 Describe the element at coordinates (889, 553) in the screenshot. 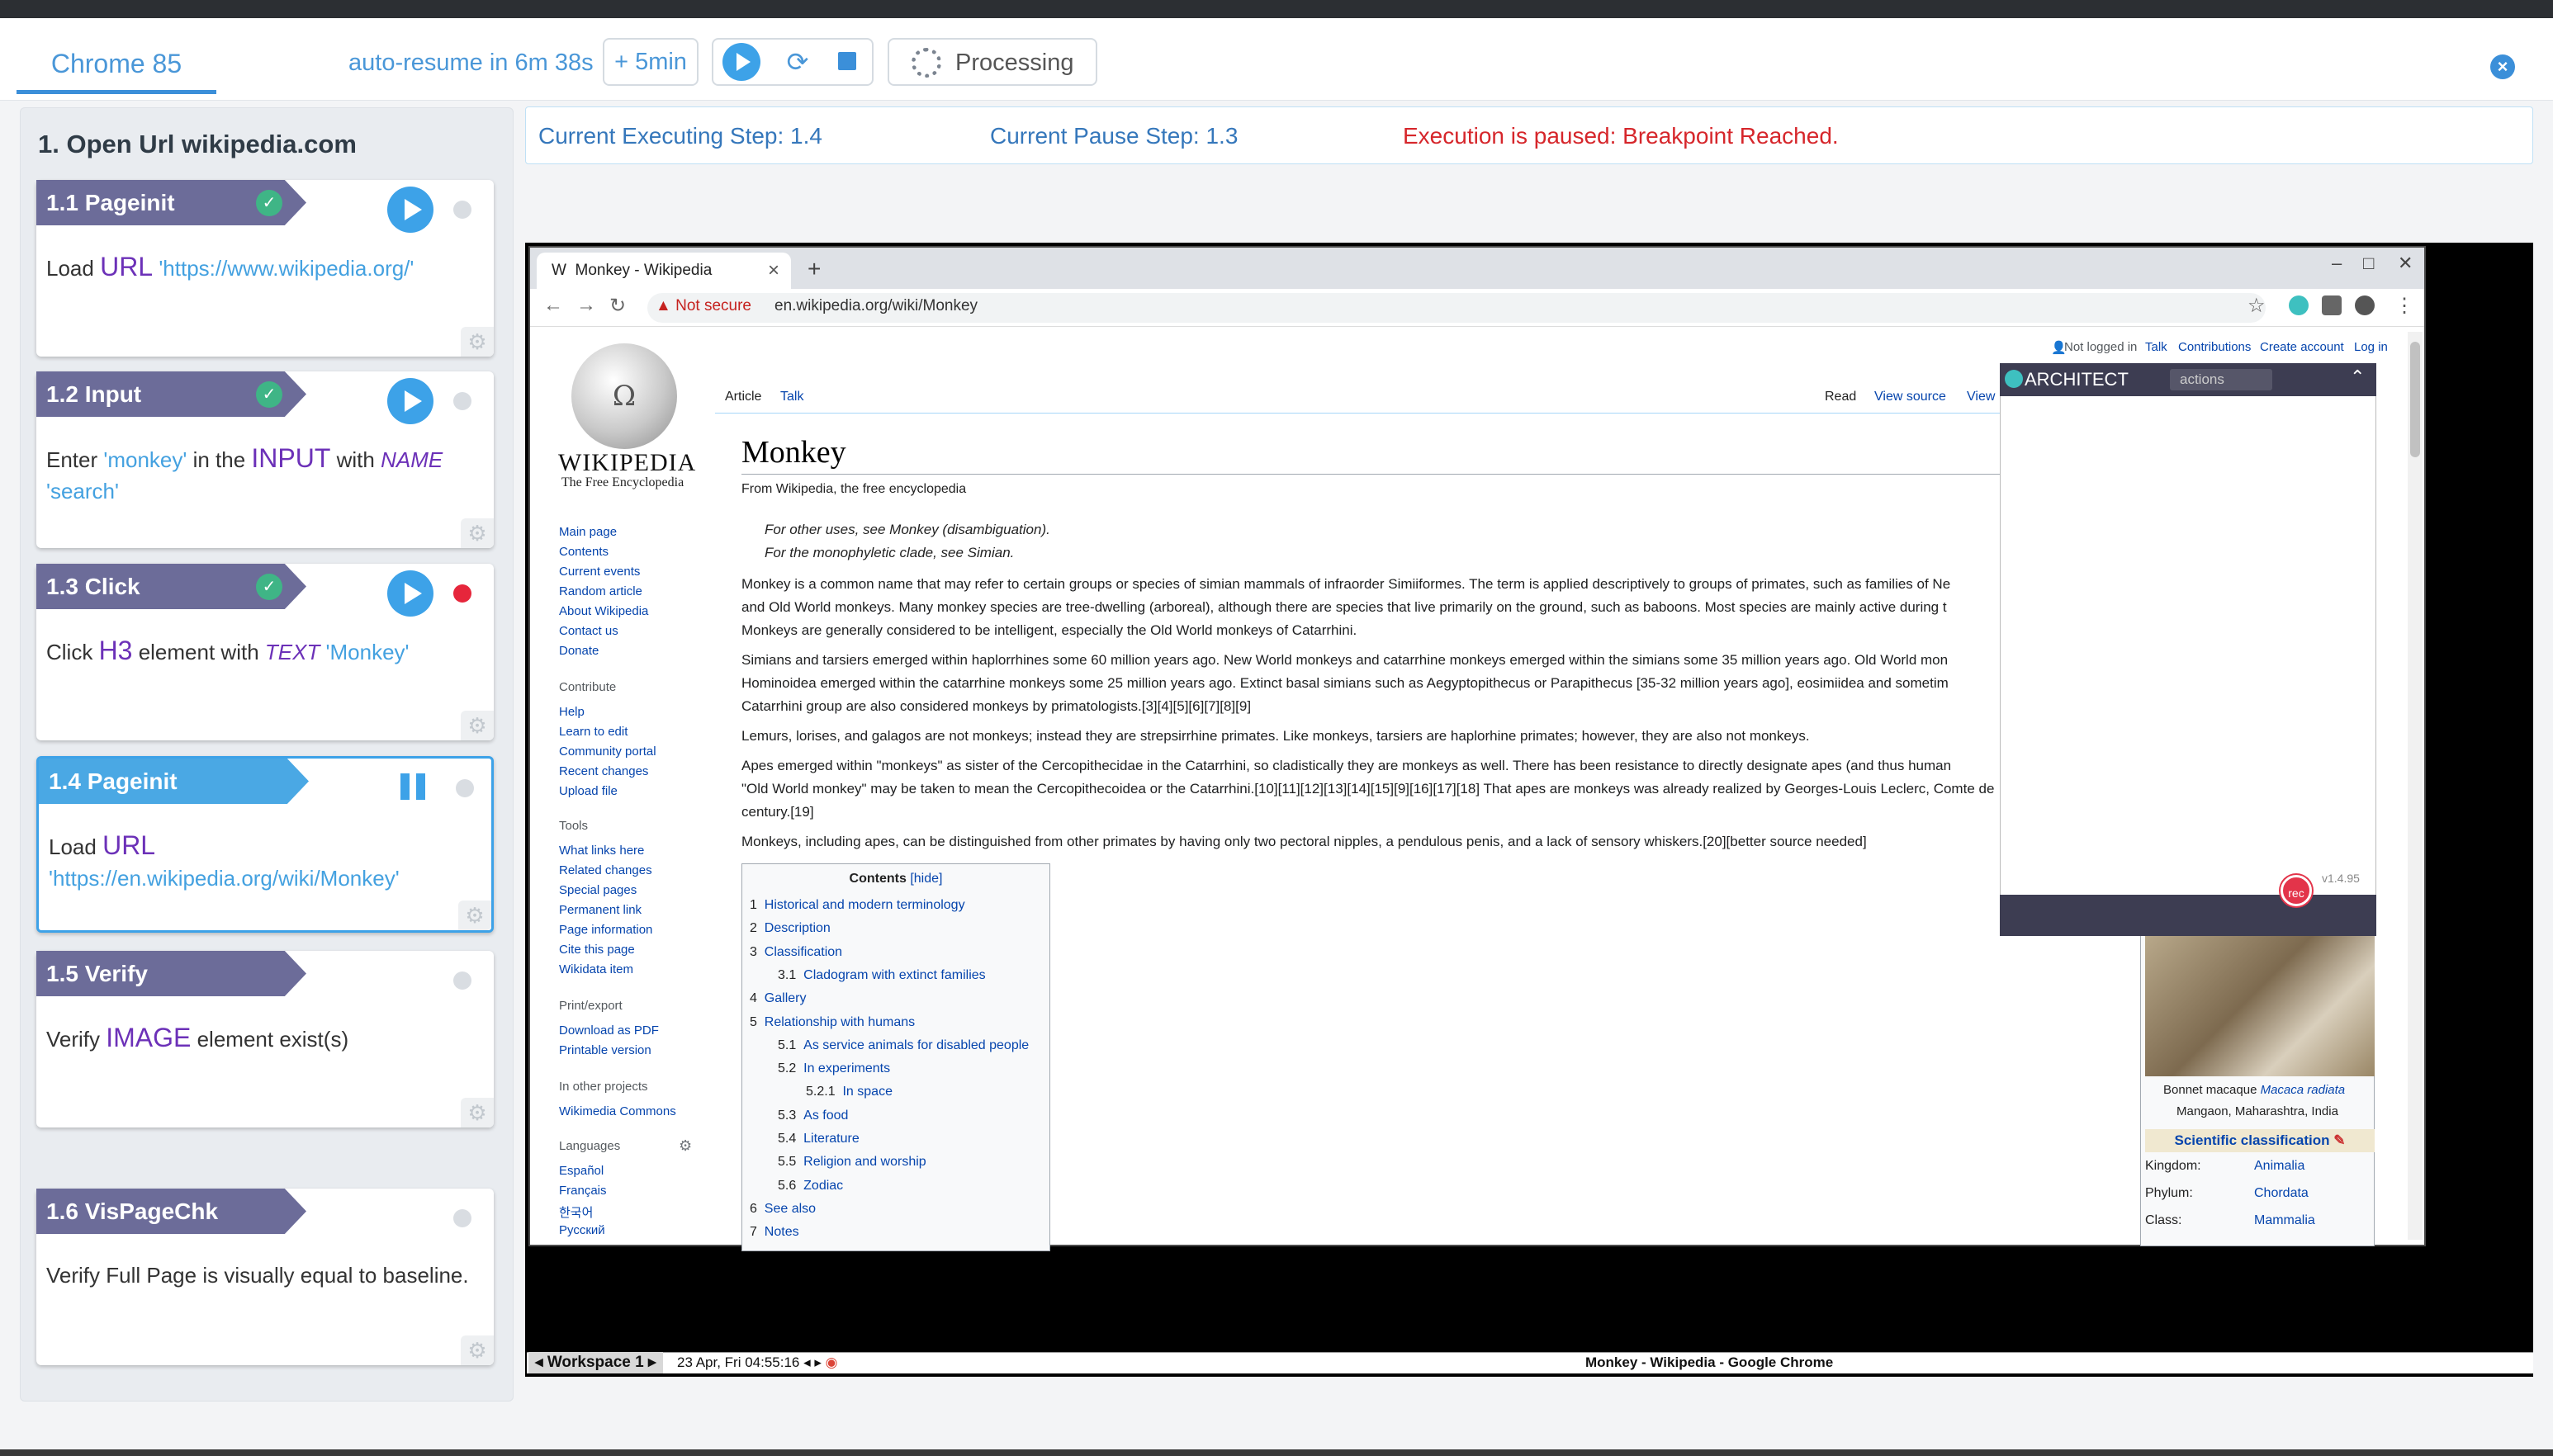

I see `hatnote: For the monophyletic clade, see Simian.` at that location.